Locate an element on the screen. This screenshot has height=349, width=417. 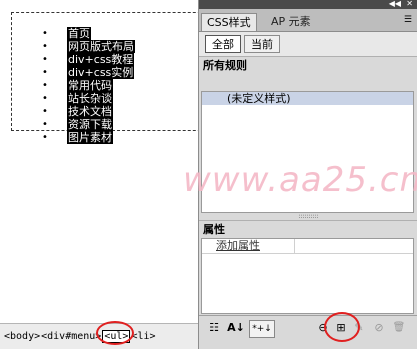
menu-item-label: 站长杂谈 is located at coordinates (90, 98).